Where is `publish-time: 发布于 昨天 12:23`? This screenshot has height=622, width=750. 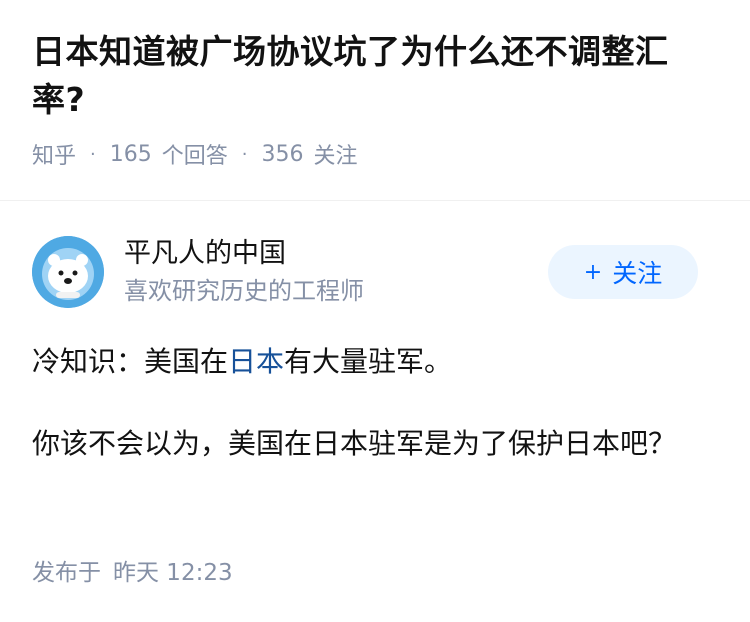
publish-time: 发布于 昨天 12:23 is located at coordinates (132, 570).